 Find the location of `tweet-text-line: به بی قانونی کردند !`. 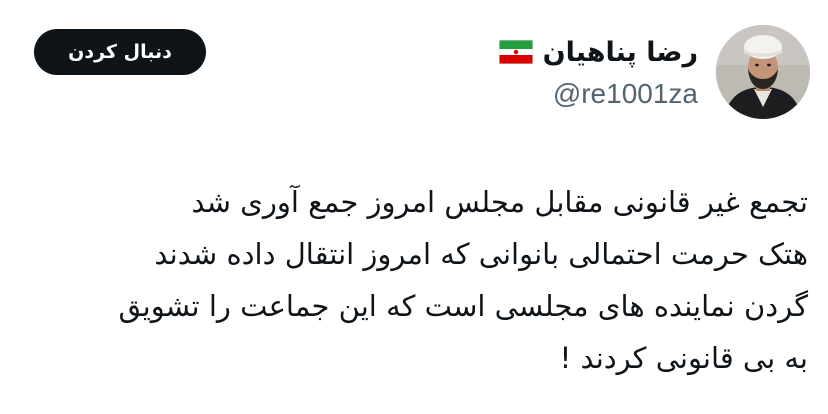

tweet-text-line: به بی قانونی کردند ! is located at coordinates (683, 358).